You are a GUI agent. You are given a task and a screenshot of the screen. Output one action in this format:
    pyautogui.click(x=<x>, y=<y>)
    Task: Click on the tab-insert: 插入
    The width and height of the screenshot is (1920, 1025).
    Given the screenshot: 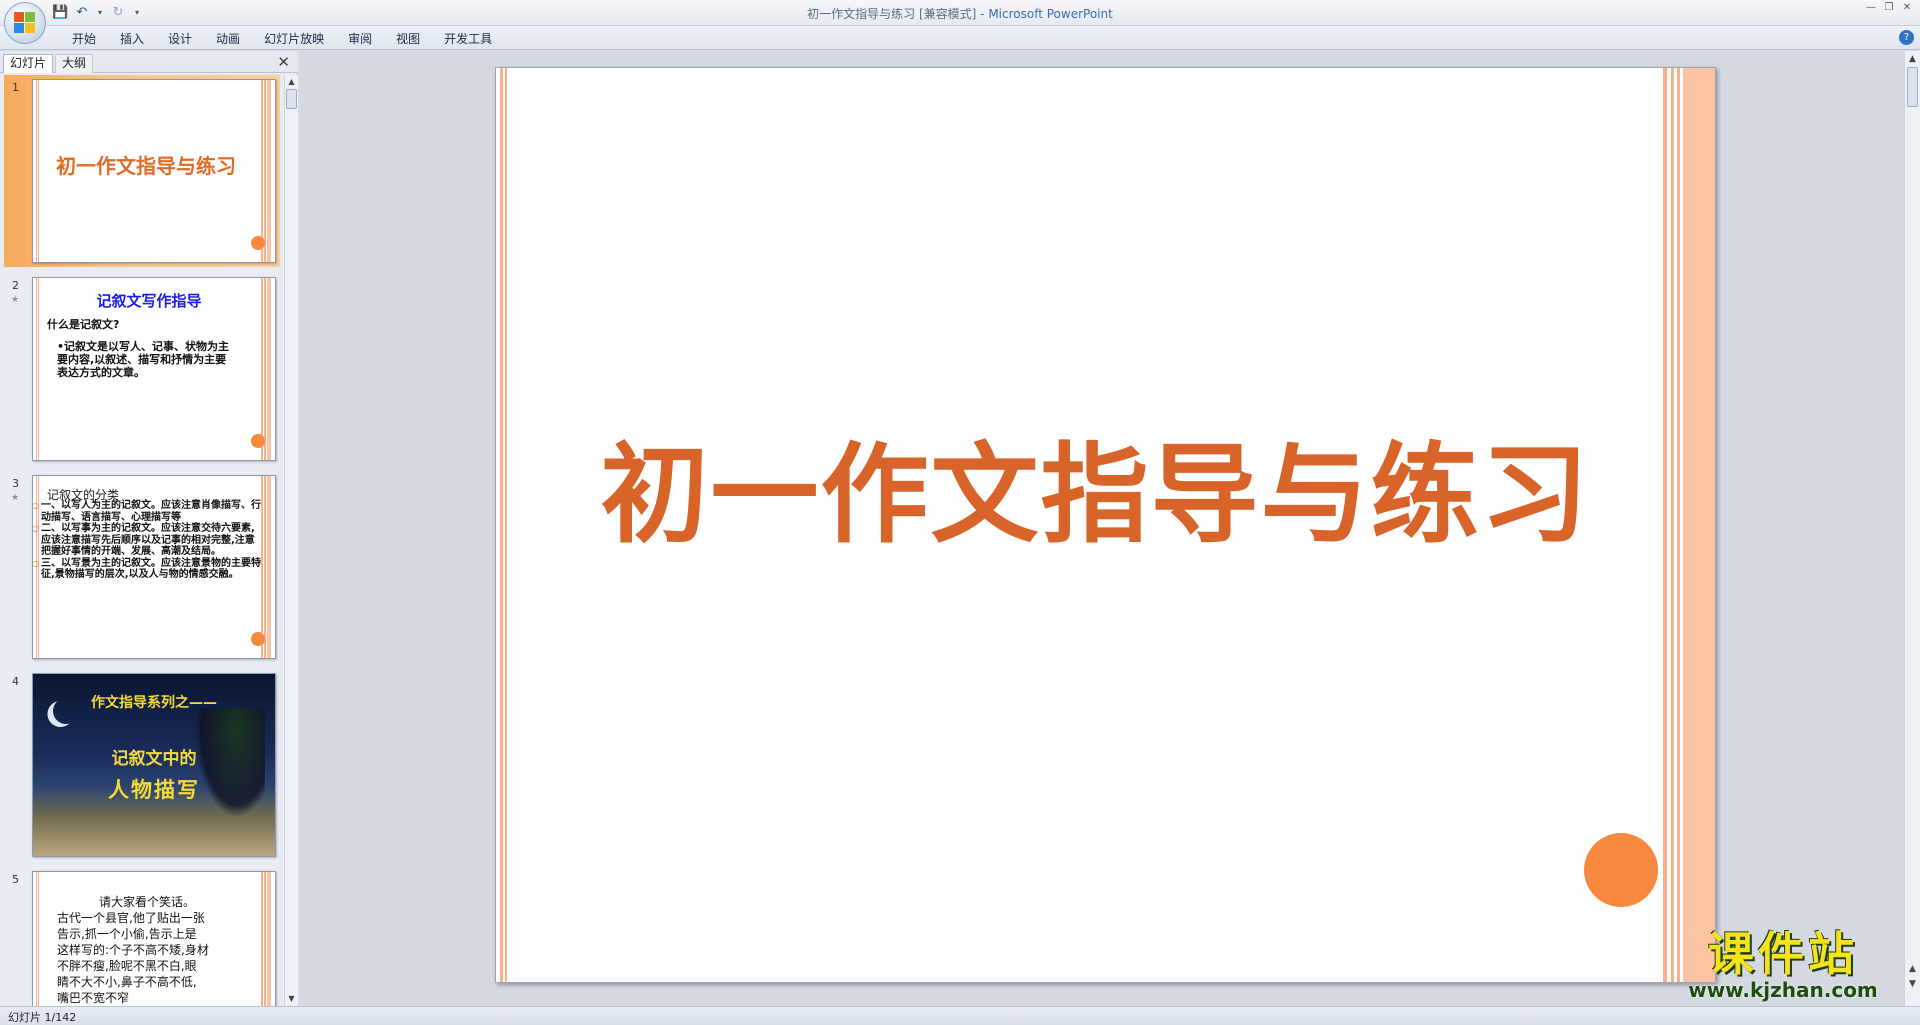 What is the action you would take?
    pyautogui.click(x=132, y=39)
    